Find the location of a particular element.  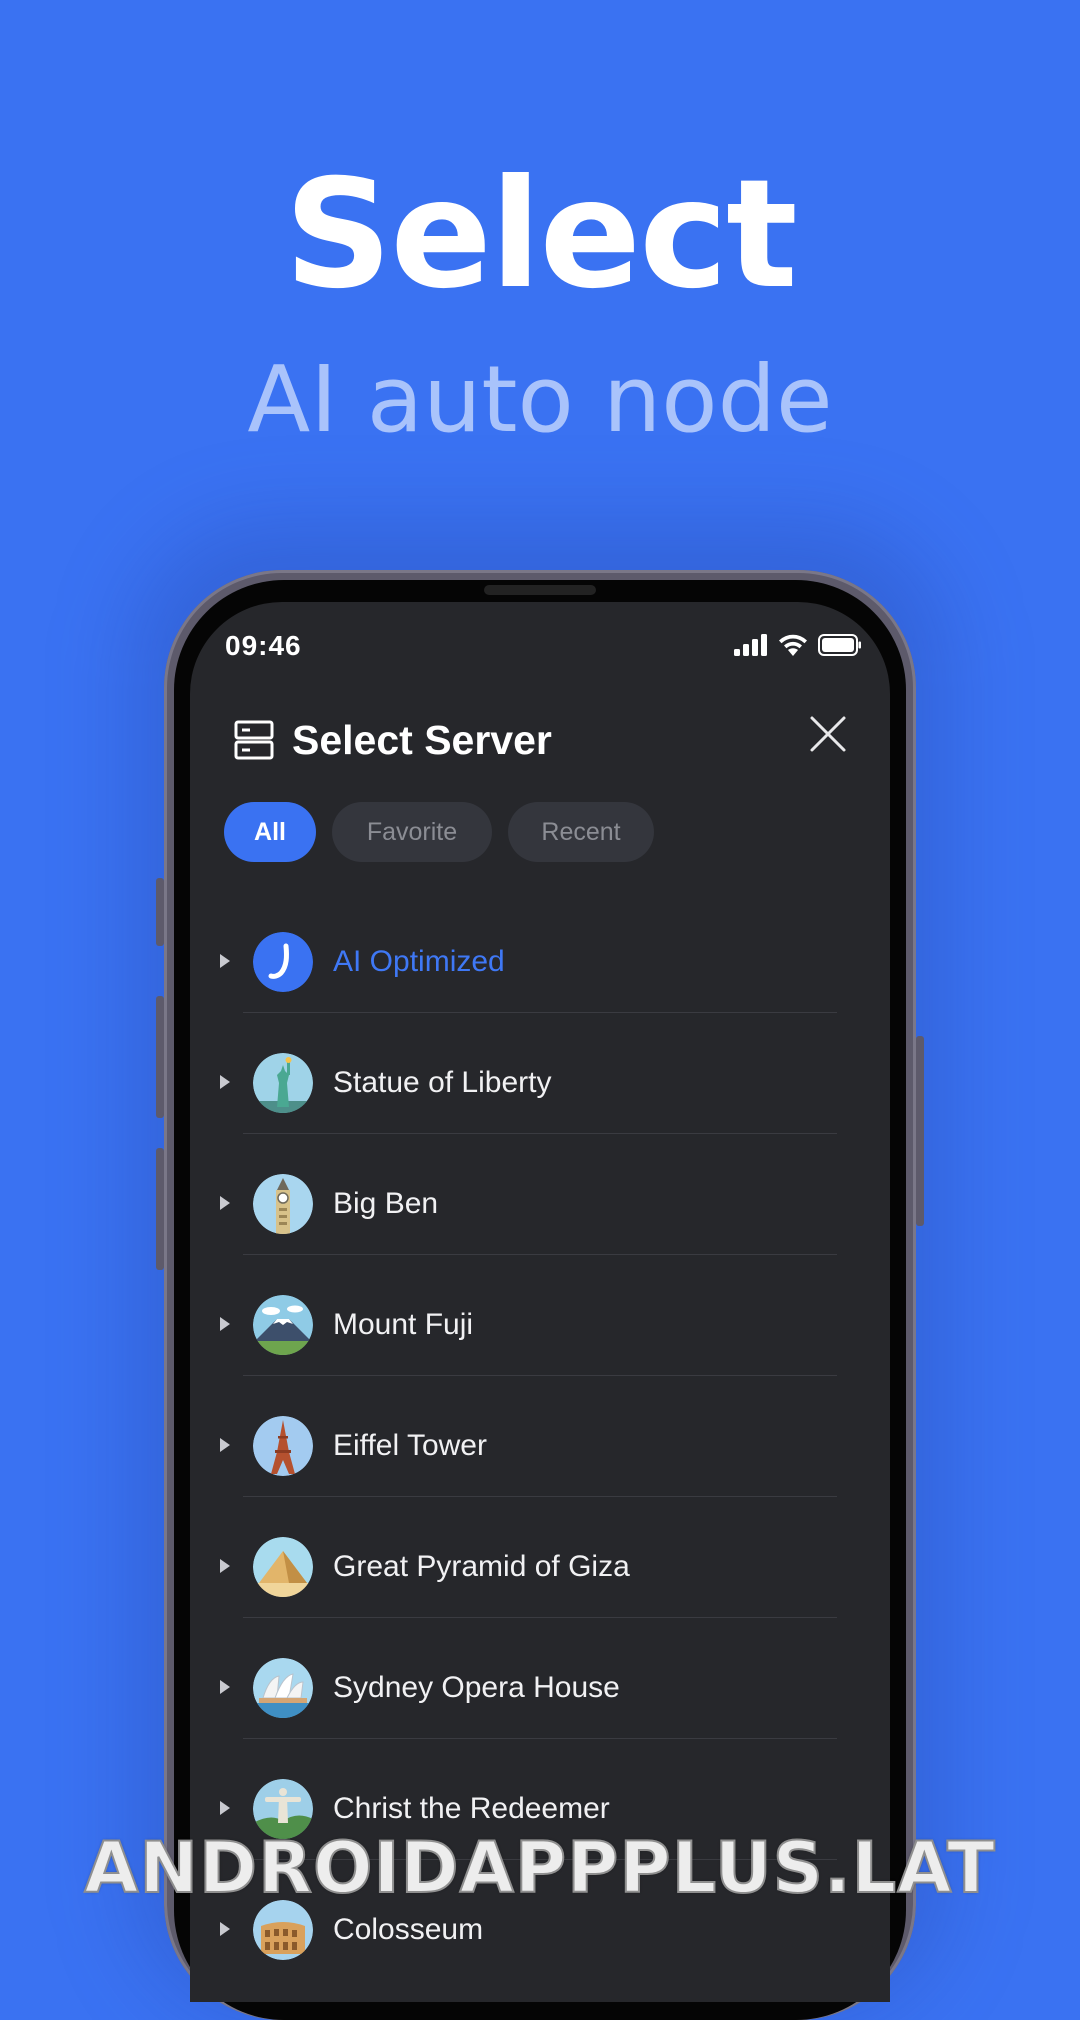

tab-recent: Recent is located at coordinates (581, 832).